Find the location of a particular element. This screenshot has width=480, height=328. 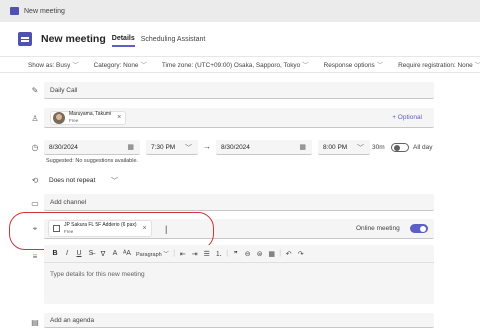

font-size-icon: ᴬA is located at coordinates (127, 253).